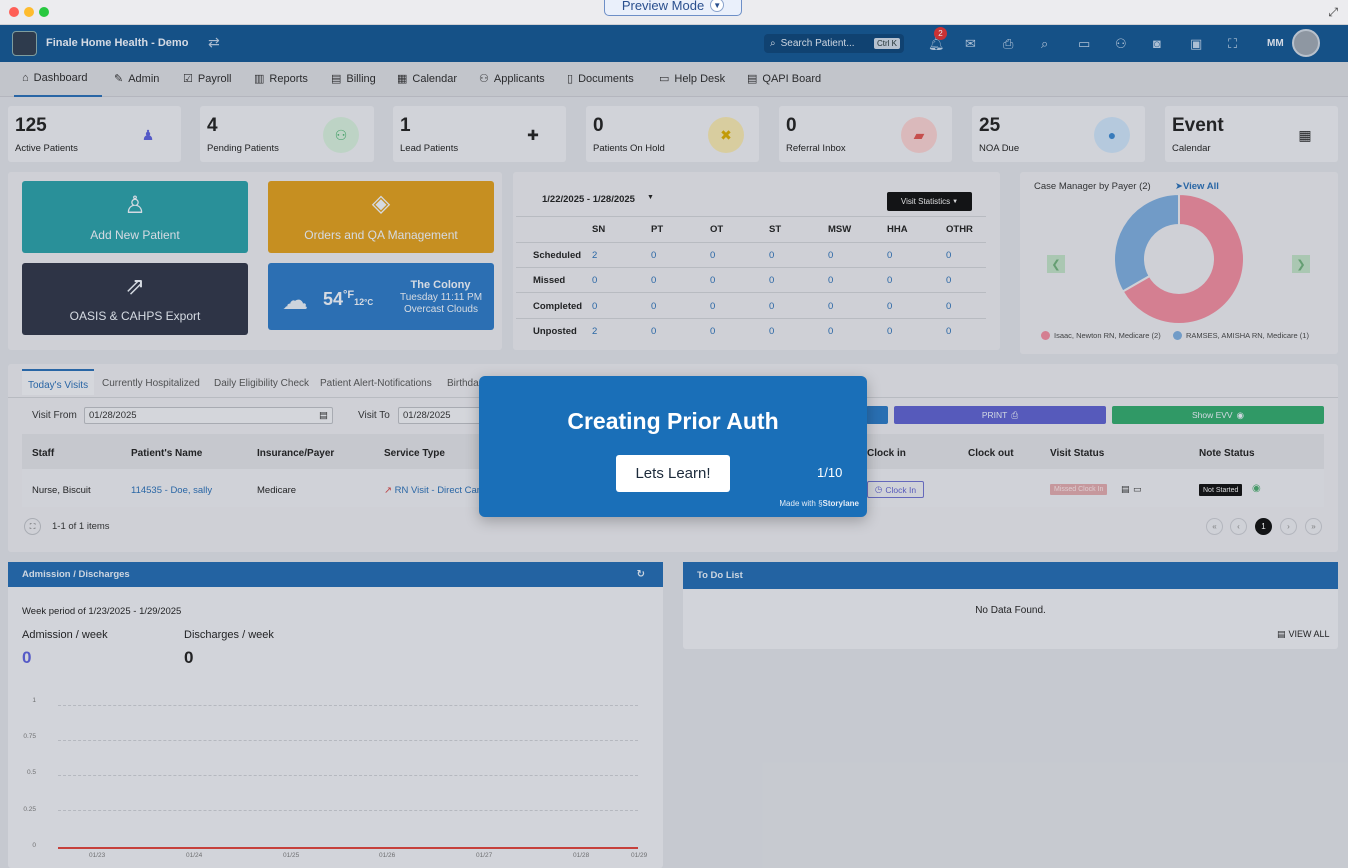 This screenshot has height=868, width=1348. I want to click on nav-applicants: ⚇ Applicants, so click(512, 79).